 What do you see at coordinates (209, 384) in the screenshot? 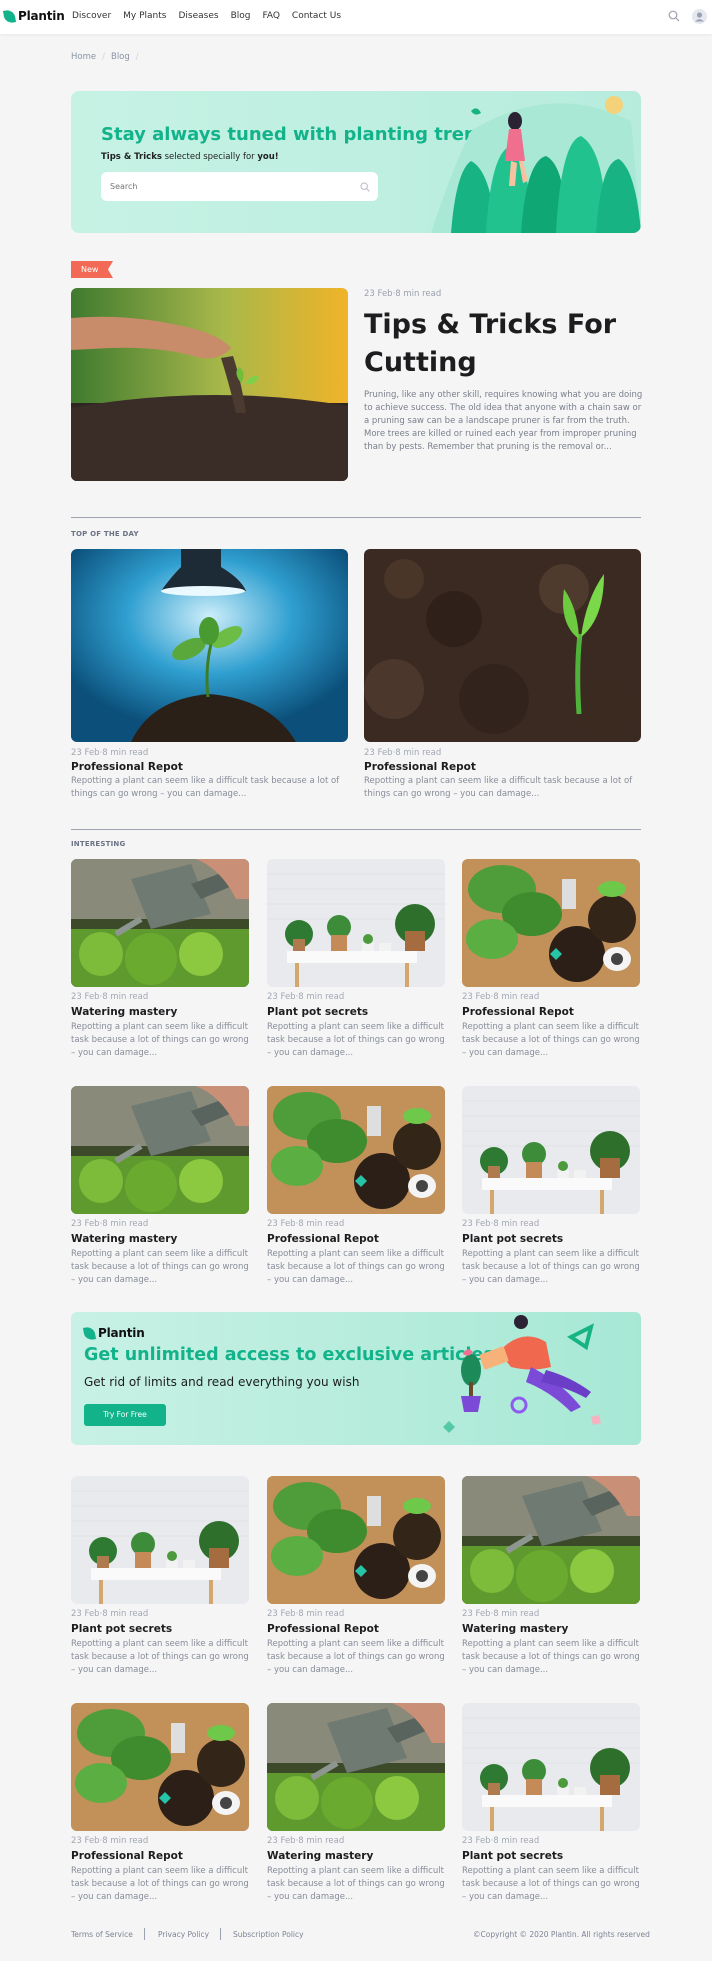
I see `featured-image` at bounding box center [209, 384].